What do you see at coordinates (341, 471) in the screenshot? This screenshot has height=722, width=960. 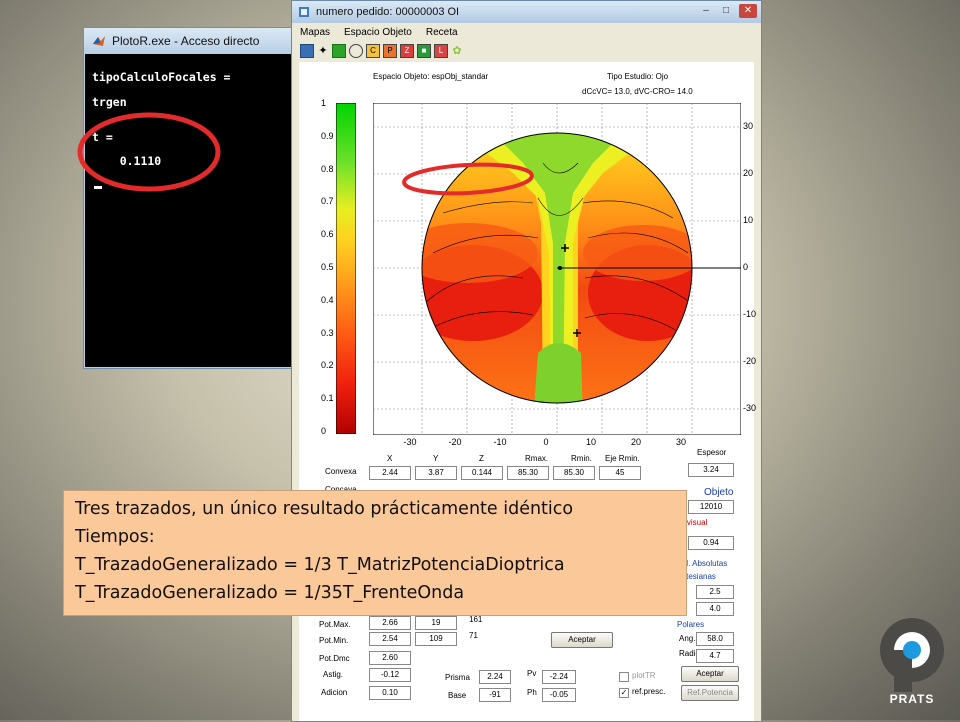 I see `row-convexa-label: Convexa` at bounding box center [341, 471].